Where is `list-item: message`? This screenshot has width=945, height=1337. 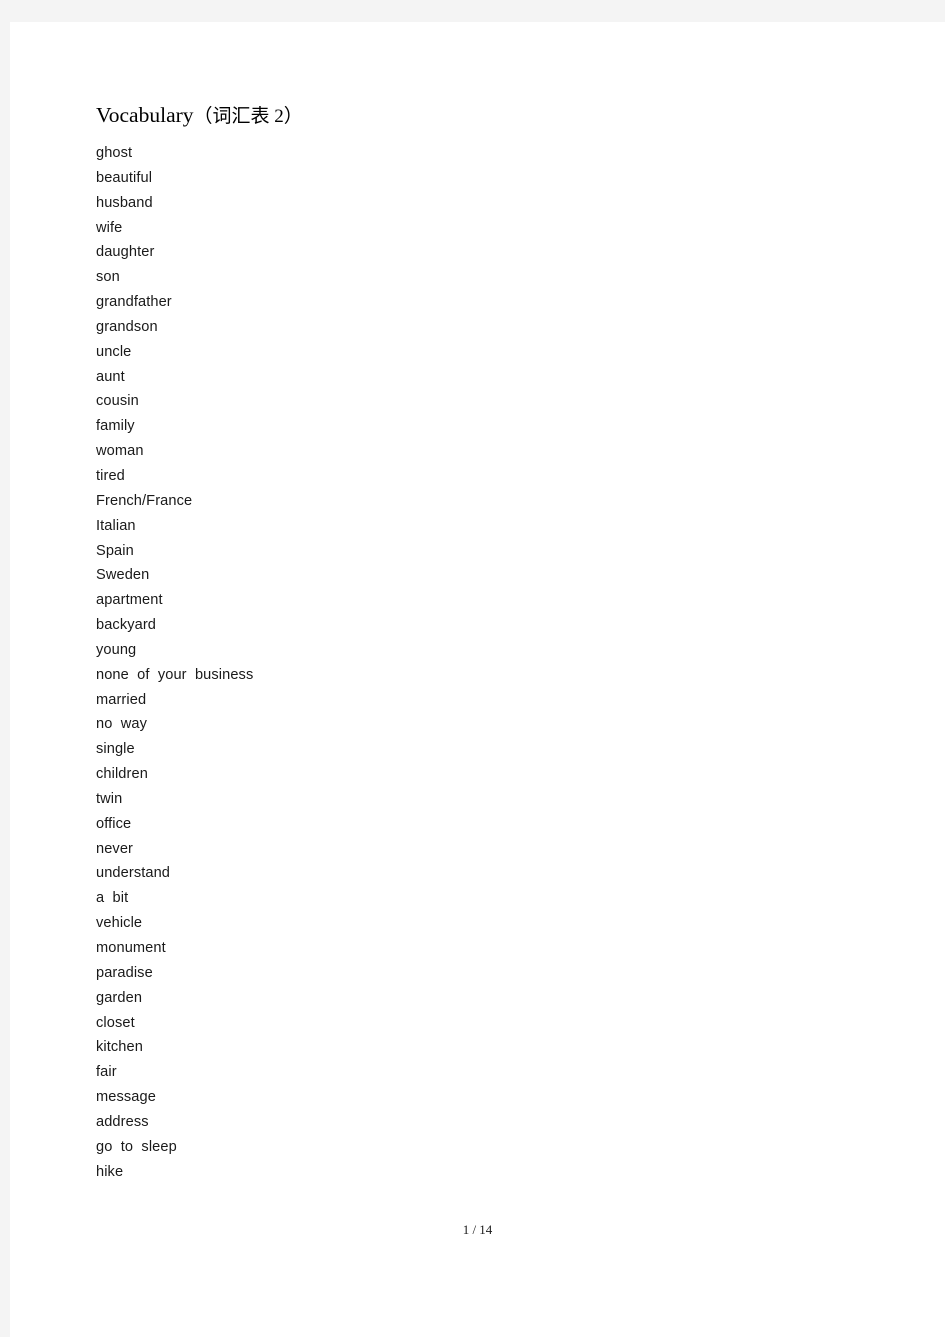 list-item: message is located at coordinates (126, 1097).